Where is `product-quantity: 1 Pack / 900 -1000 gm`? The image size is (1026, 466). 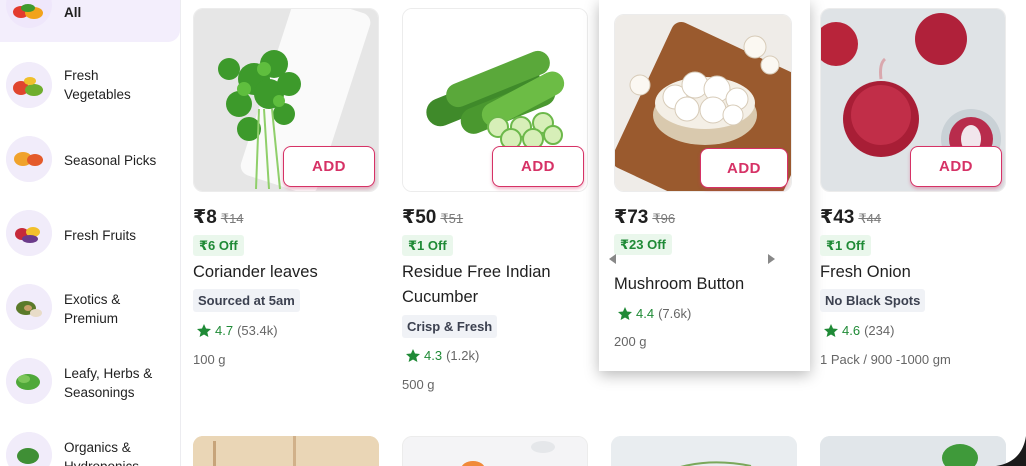 product-quantity: 1 Pack / 900 -1000 gm is located at coordinates (885, 359).